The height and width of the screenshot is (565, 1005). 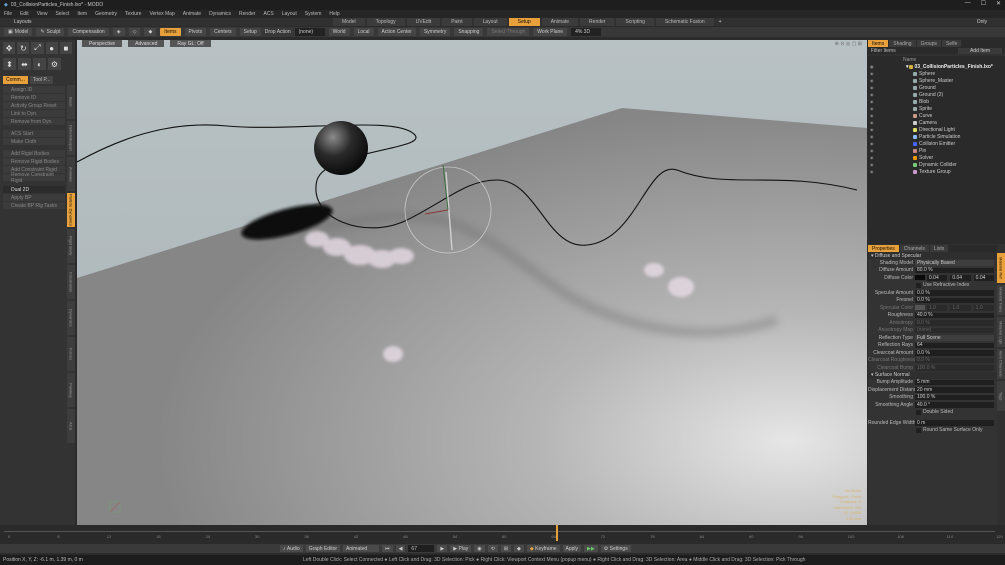 I want to click on element-move-icon: ⬌, so click(x=24, y=64).